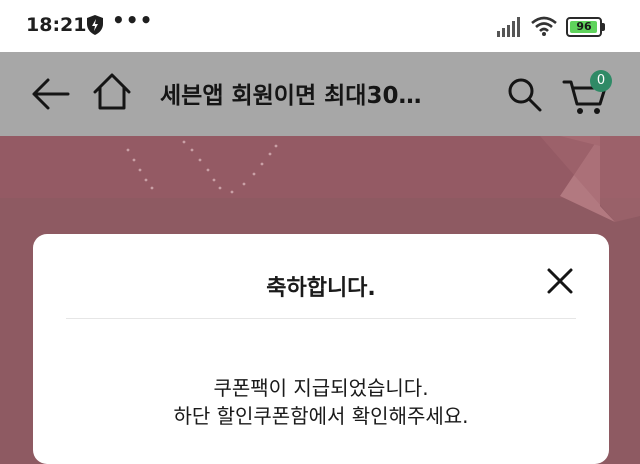 Image resolution: width=640 pixels, height=464 pixels. I want to click on home-icon, so click(112, 92).